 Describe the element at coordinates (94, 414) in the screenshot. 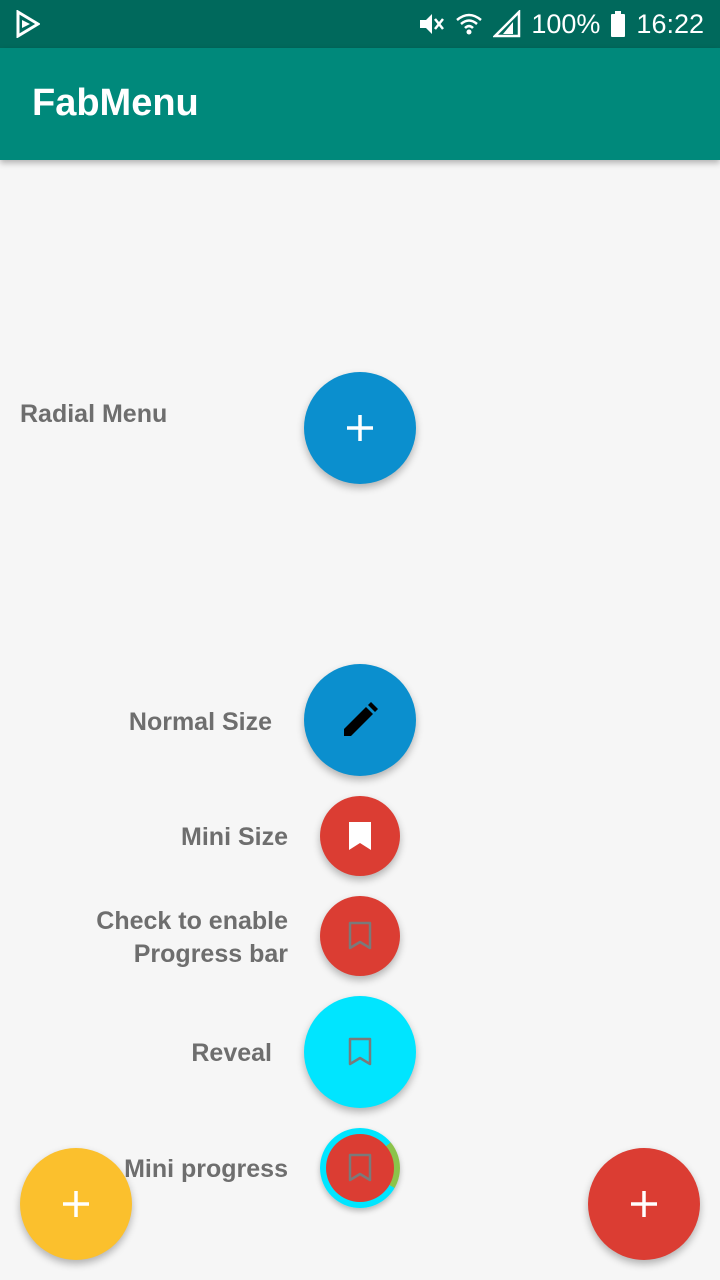

I see `radial-menu-label: Radial Menu` at that location.